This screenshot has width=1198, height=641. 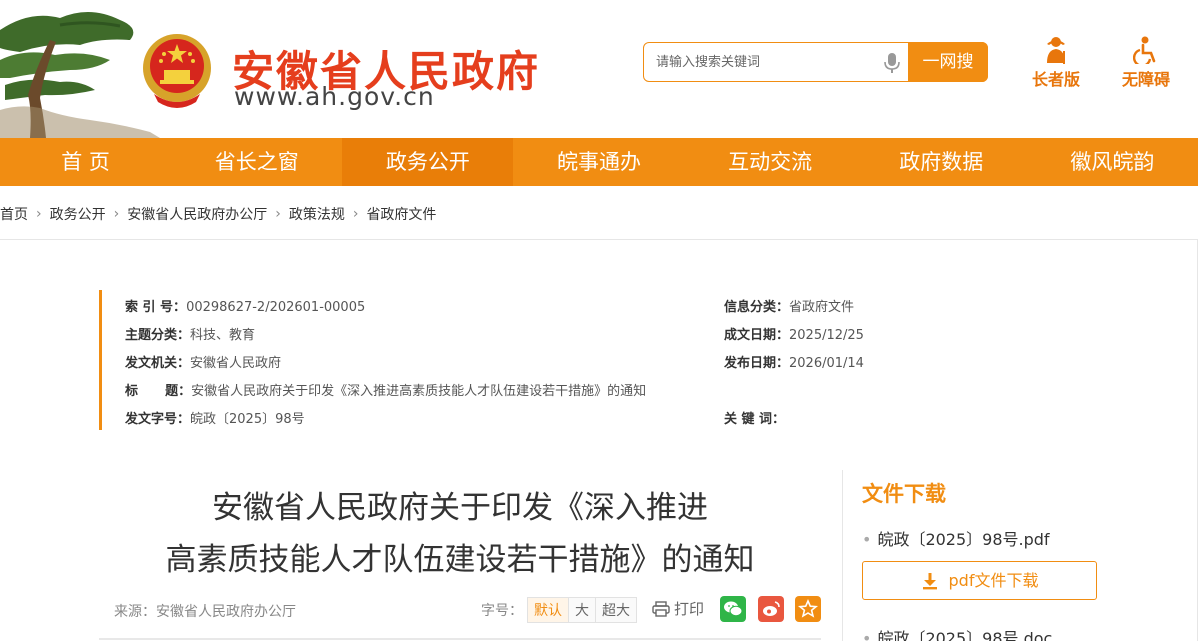 I want to click on download-icon, so click(x=929, y=580).